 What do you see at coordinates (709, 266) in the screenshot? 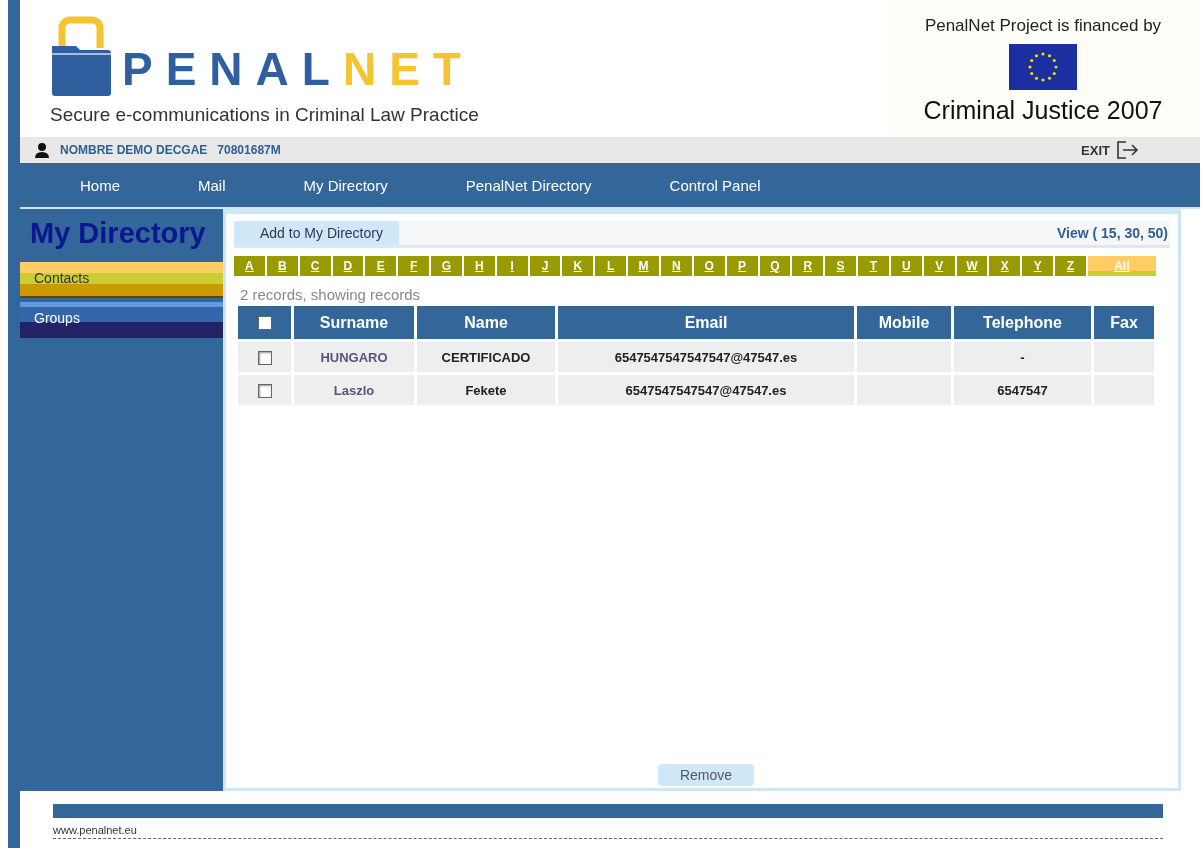
I see `letter-filter: O` at bounding box center [709, 266].